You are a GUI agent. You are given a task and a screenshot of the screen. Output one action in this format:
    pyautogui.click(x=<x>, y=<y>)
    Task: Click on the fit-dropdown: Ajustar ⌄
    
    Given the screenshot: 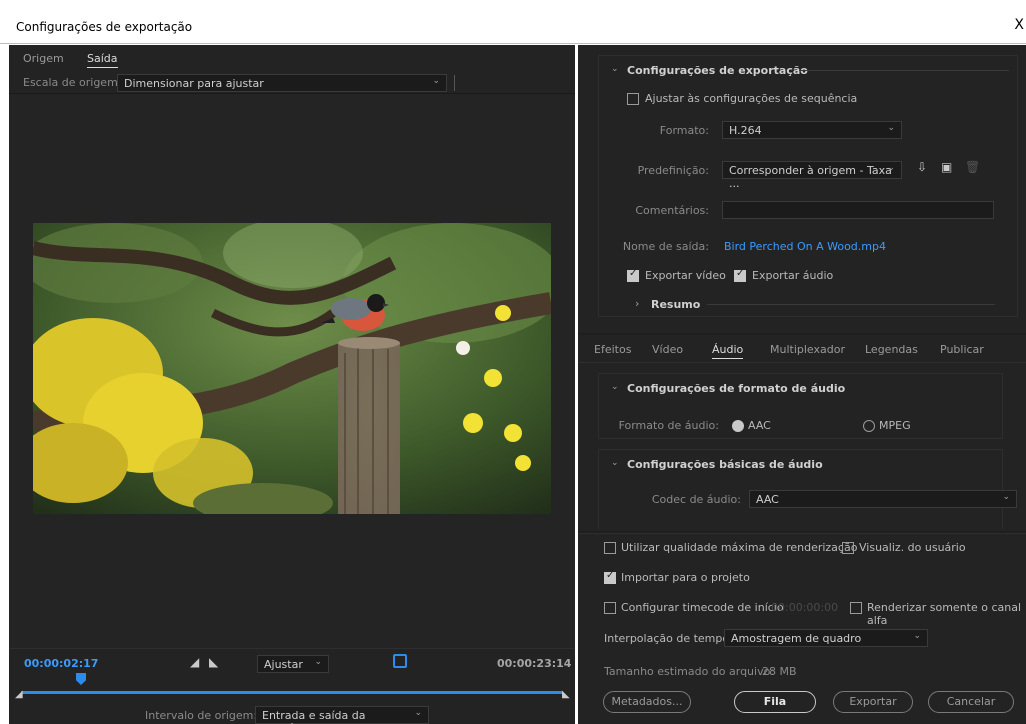 What is the action you would take?
    pyautogui.click(x=293, y=664)
    